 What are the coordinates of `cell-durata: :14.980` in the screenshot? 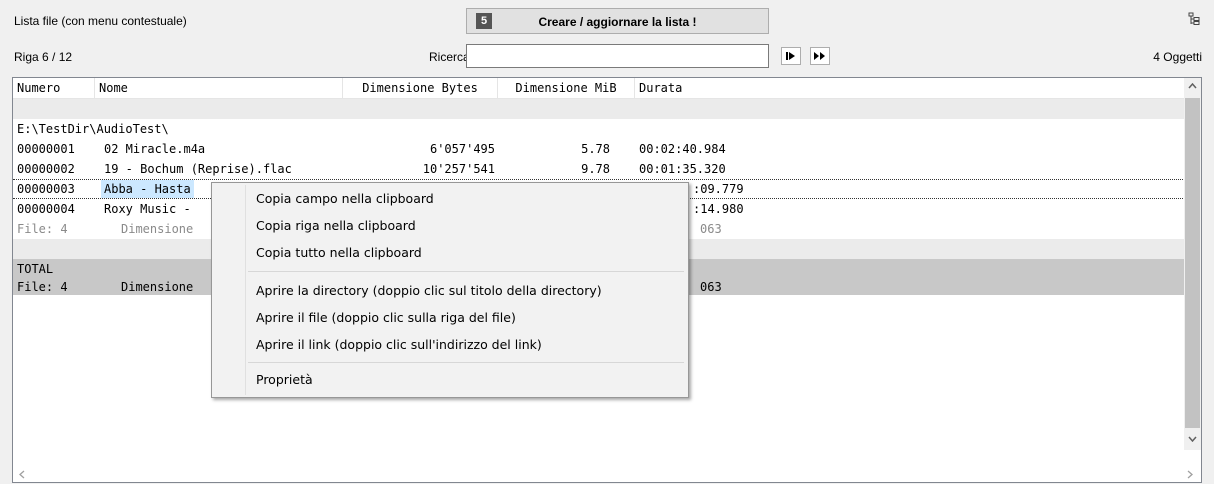 It's located at (718, 209).